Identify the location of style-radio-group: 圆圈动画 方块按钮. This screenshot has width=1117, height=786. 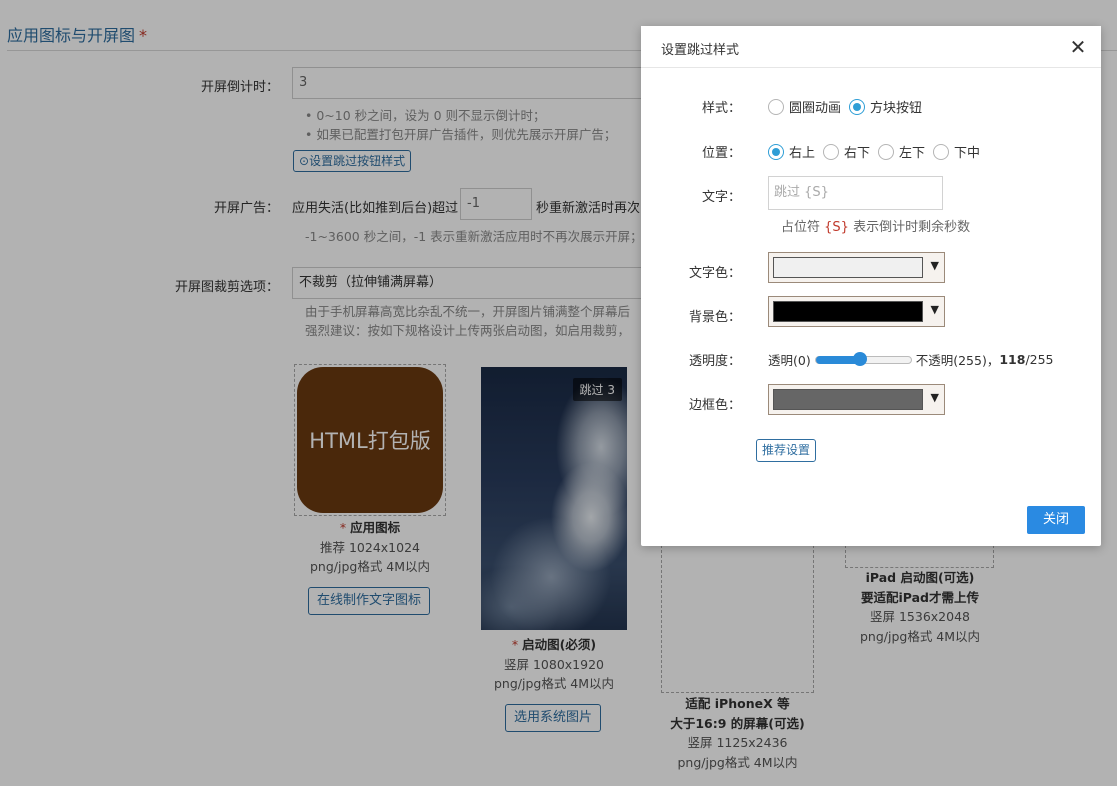
(849, 106).